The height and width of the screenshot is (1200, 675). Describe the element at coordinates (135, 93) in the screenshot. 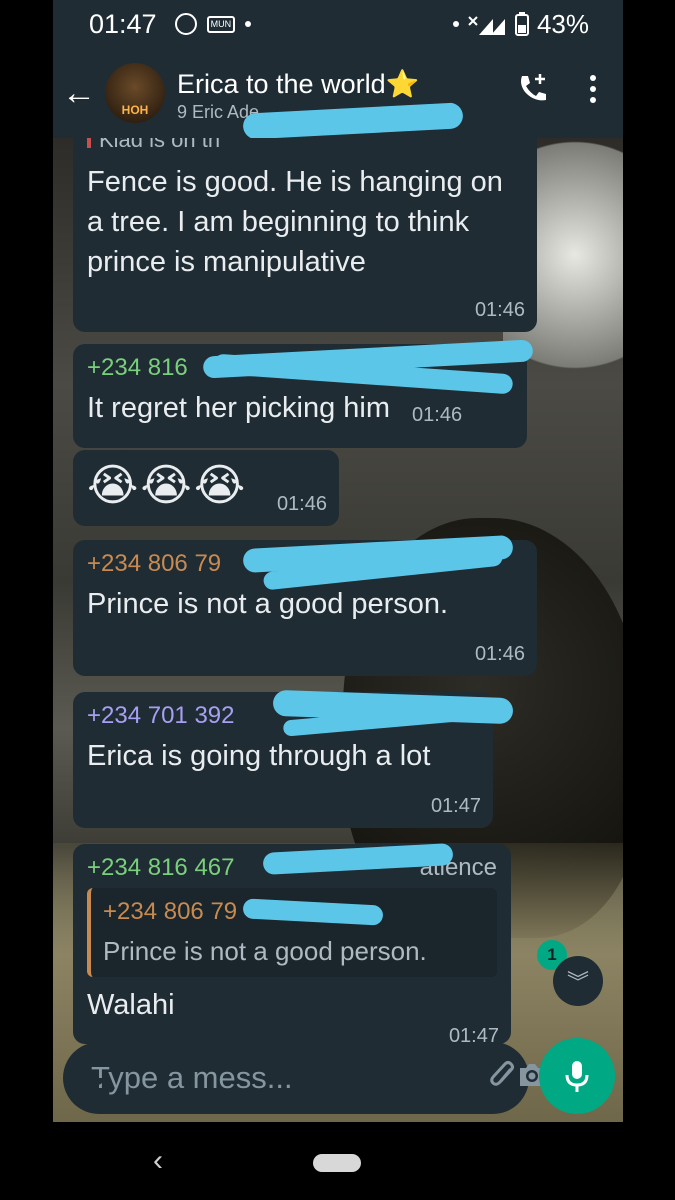

I see `group-avatar: HOH` at that location.